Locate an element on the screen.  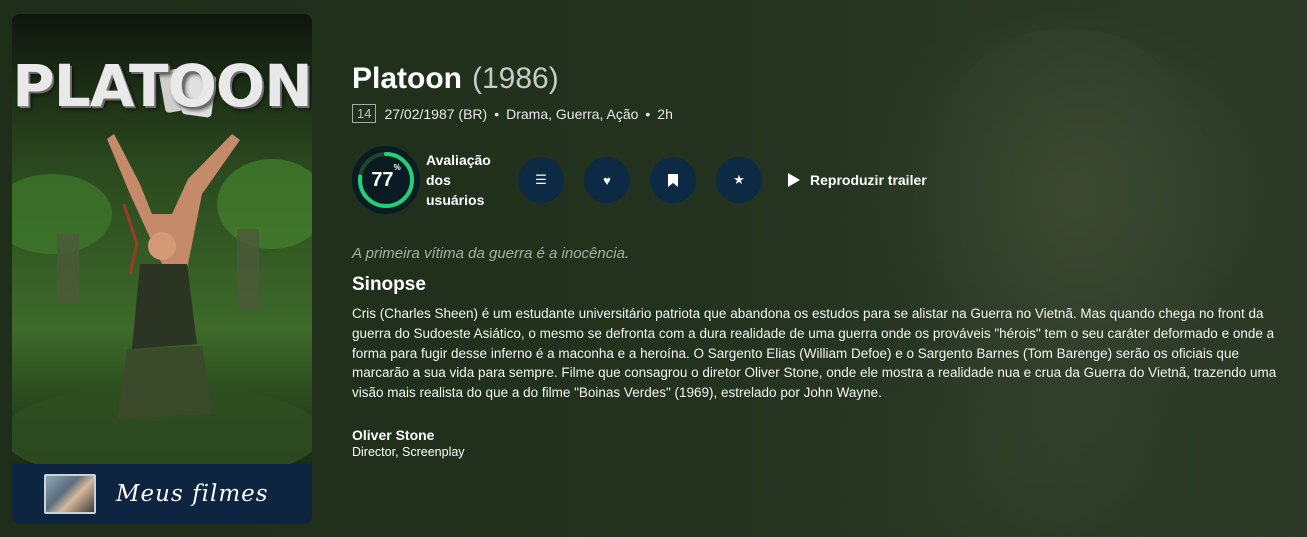
play-icon is located at coordinates (794, 180).